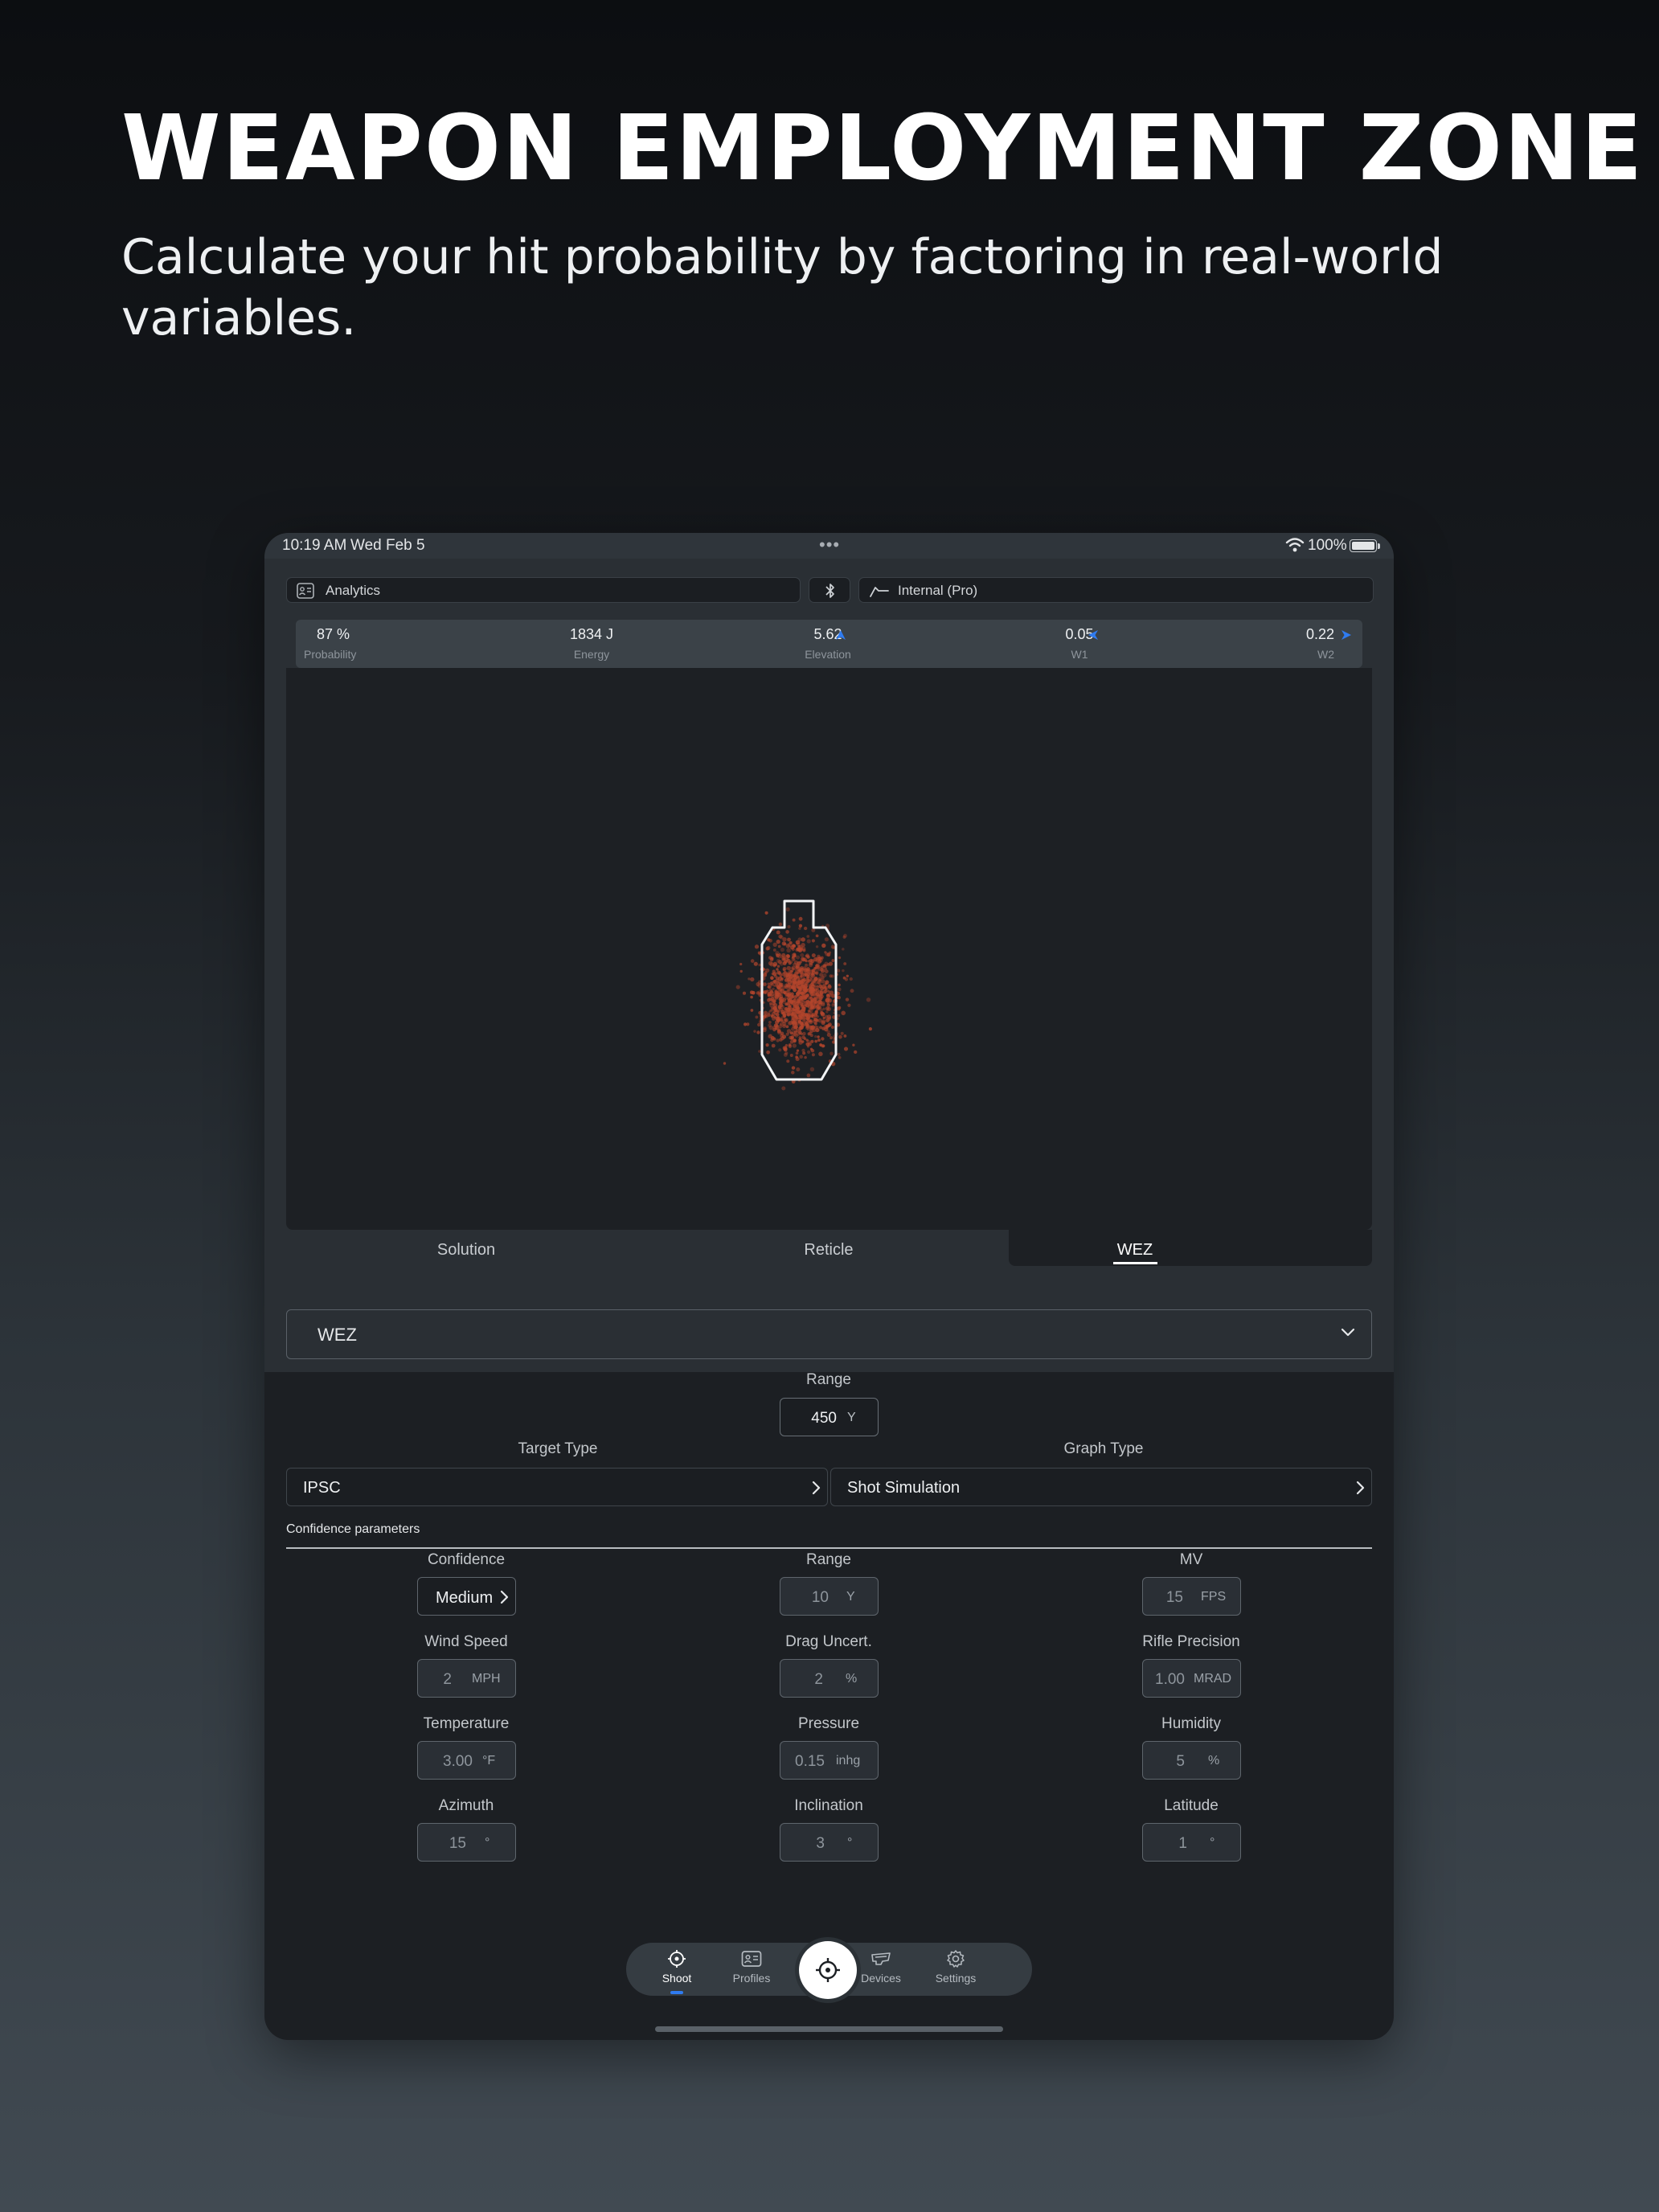 The width and height of the screenshot is (1659, 2212). What do you see at coordinates (828, 1970) in the screenshot?
I see `center-shoot-button` at bounding box center [828, 1970].